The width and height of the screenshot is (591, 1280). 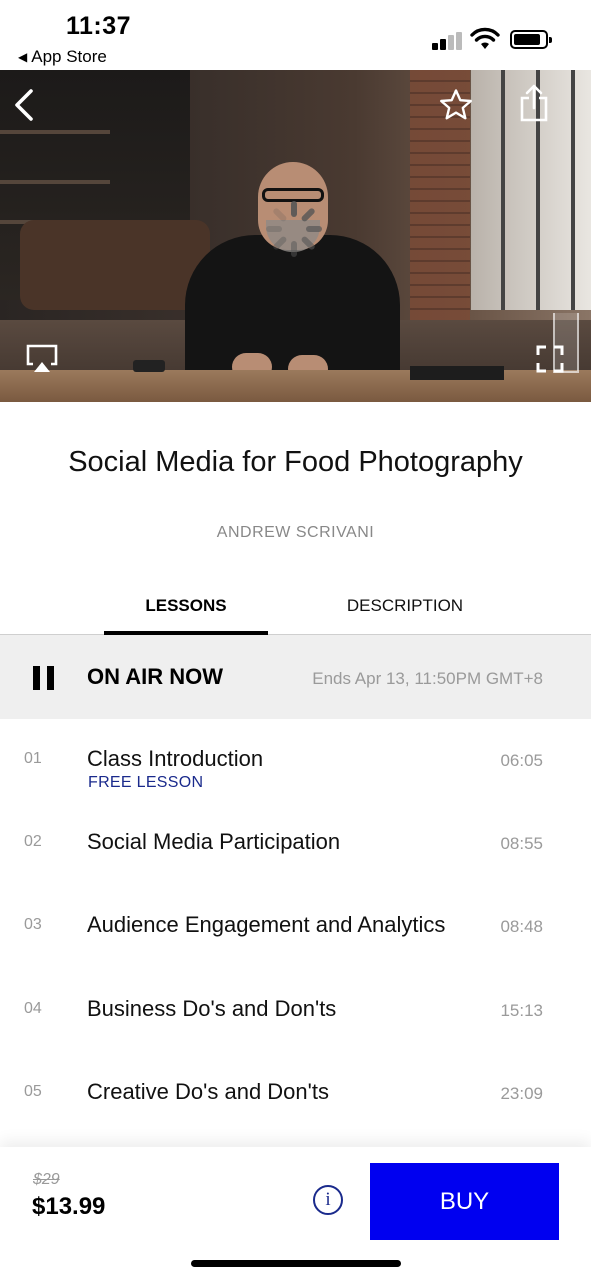 What do you see at coordinates (534, 103) in the screenshot?
I see `share-icon` at bounding box center [534, 103].